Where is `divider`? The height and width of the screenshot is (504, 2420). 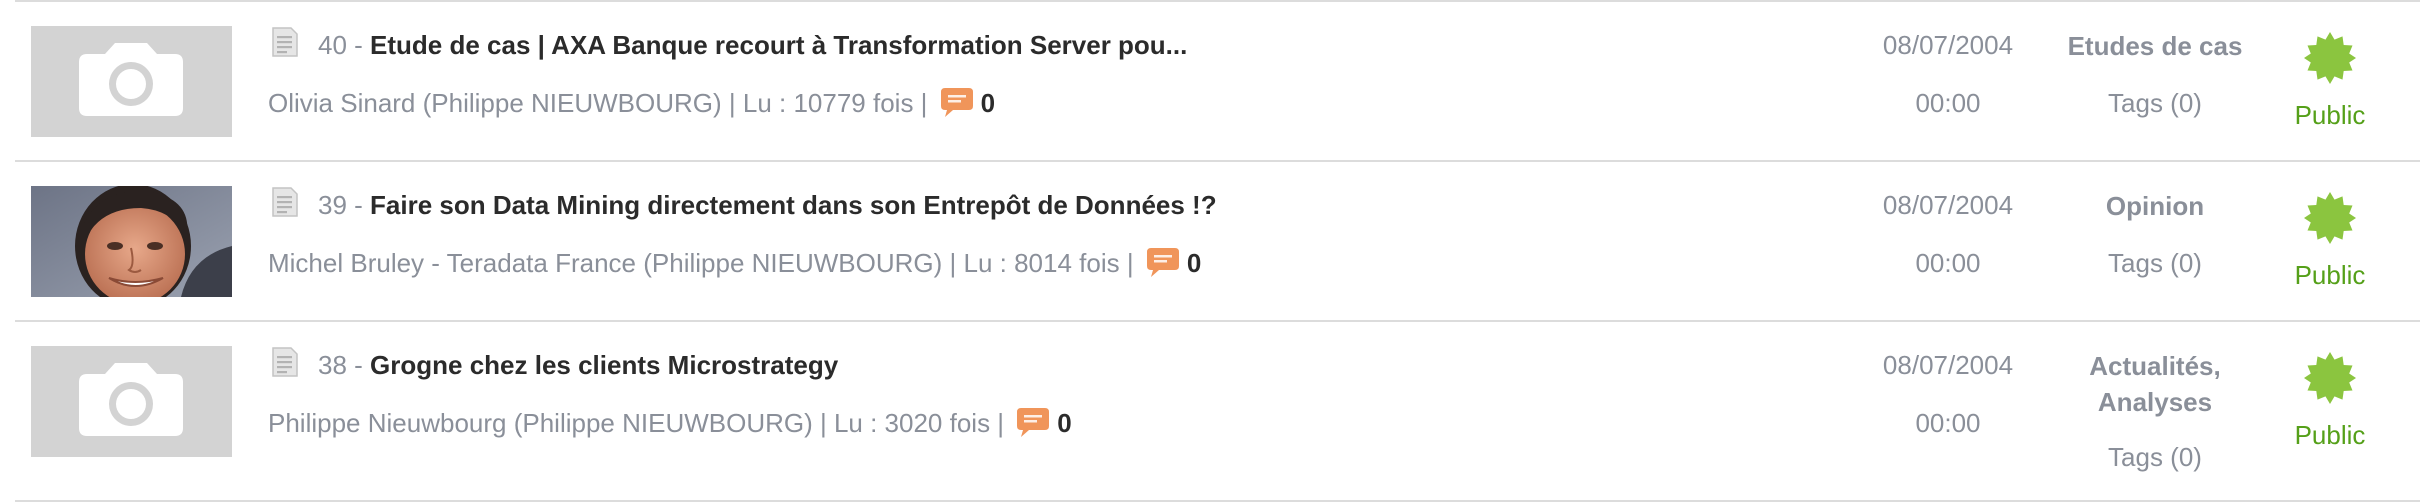 divider is located at coordinates (1217, 501).